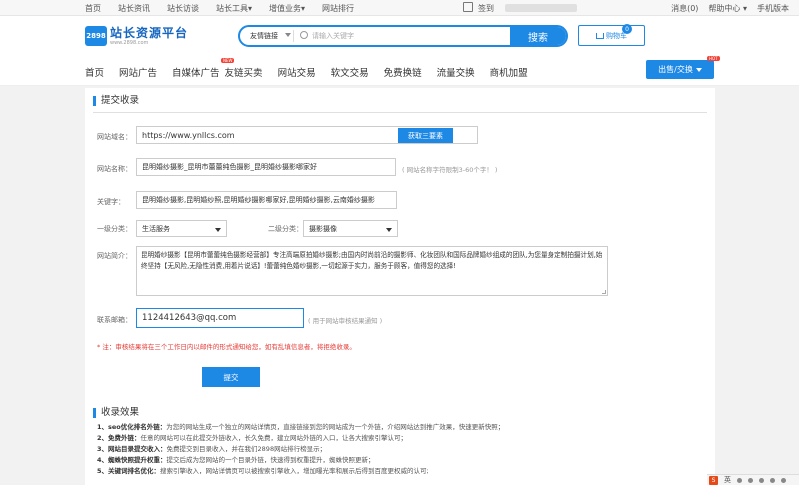 The width and height of the screenshot is (799, 485). What do you see at coordinates (266, 167) in the screenshot?
I see `site-name-field: 昆明婚纱摄影_昆明市蕾蕾纯色摄影_昆明婚纱摄影哪家好` at bounding box center [266, 167].